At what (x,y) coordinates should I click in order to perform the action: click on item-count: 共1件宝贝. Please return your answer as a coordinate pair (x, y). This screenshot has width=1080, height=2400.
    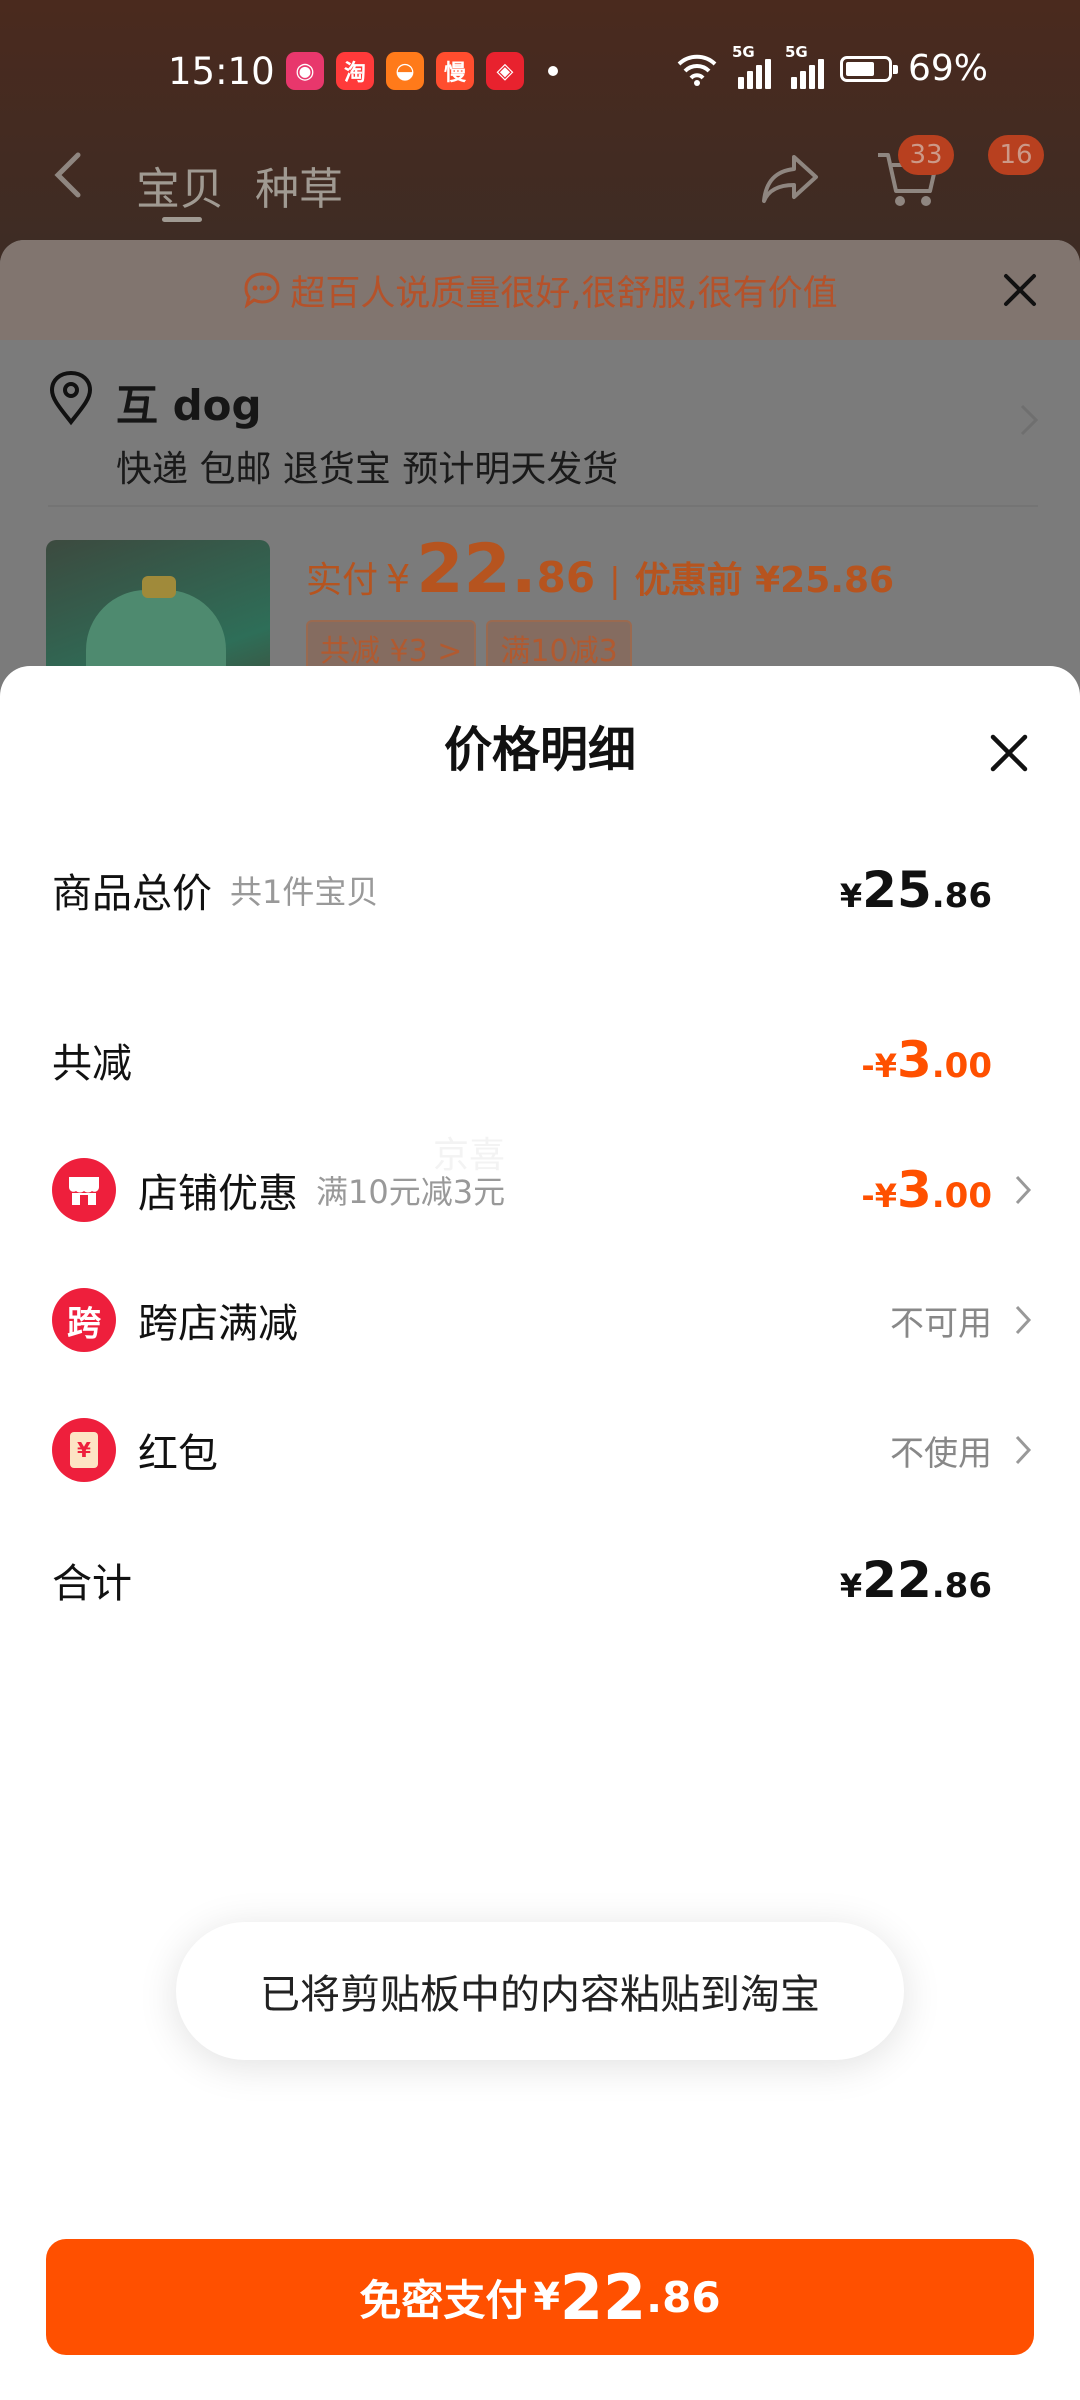
    Looking at the image, I should click on (304, 892).